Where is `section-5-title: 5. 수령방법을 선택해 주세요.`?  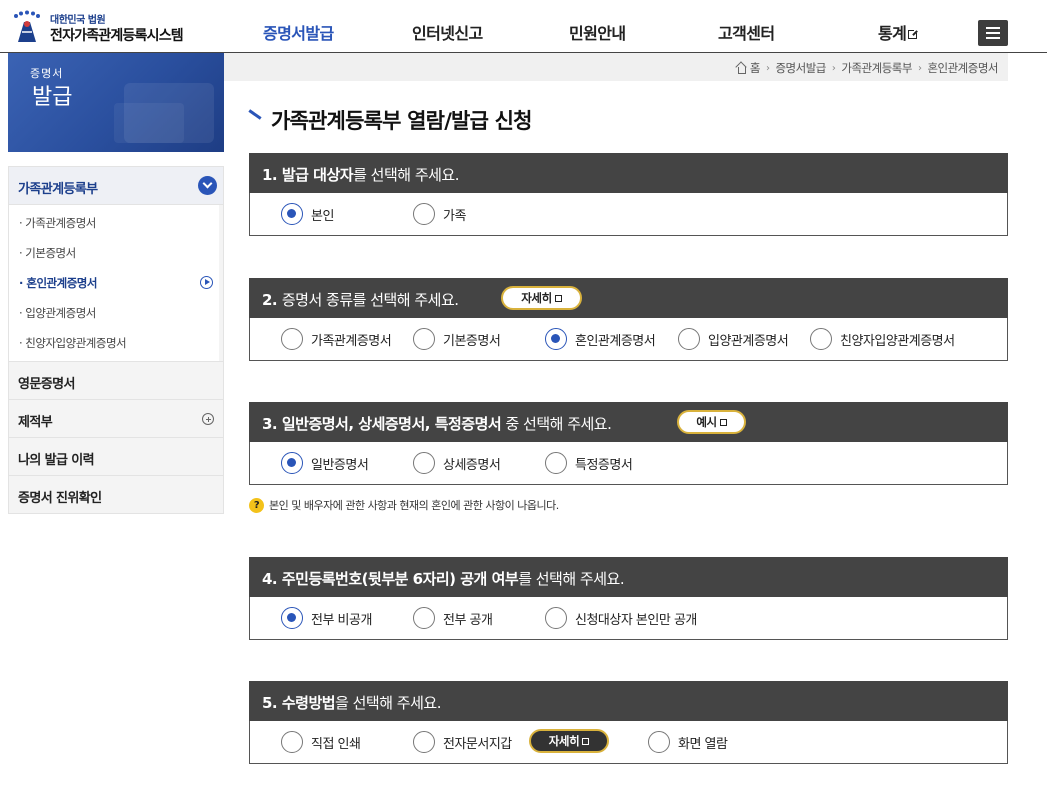
section-5-title: 5. 수령방법을 선택해 주세요. is located at coordinates (351, 702).